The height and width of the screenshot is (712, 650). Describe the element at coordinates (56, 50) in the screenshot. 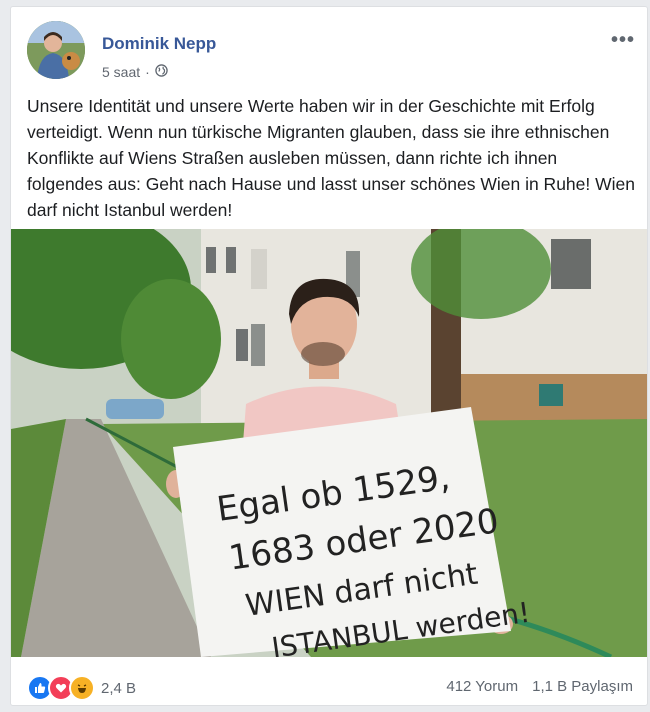

I see `avatar` at that location.